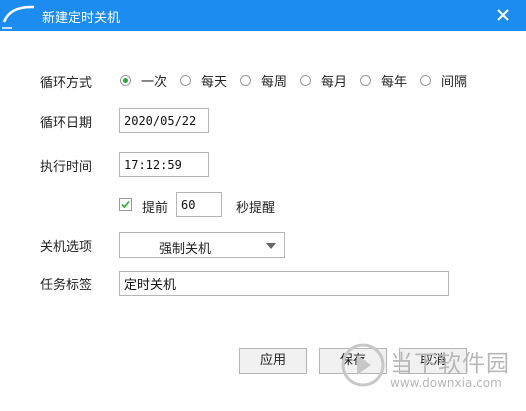 Image resolution: width=526 pixels, height=411 pixels. I want to click on shutdown-option-label: 关机选项, so click(66, 247).